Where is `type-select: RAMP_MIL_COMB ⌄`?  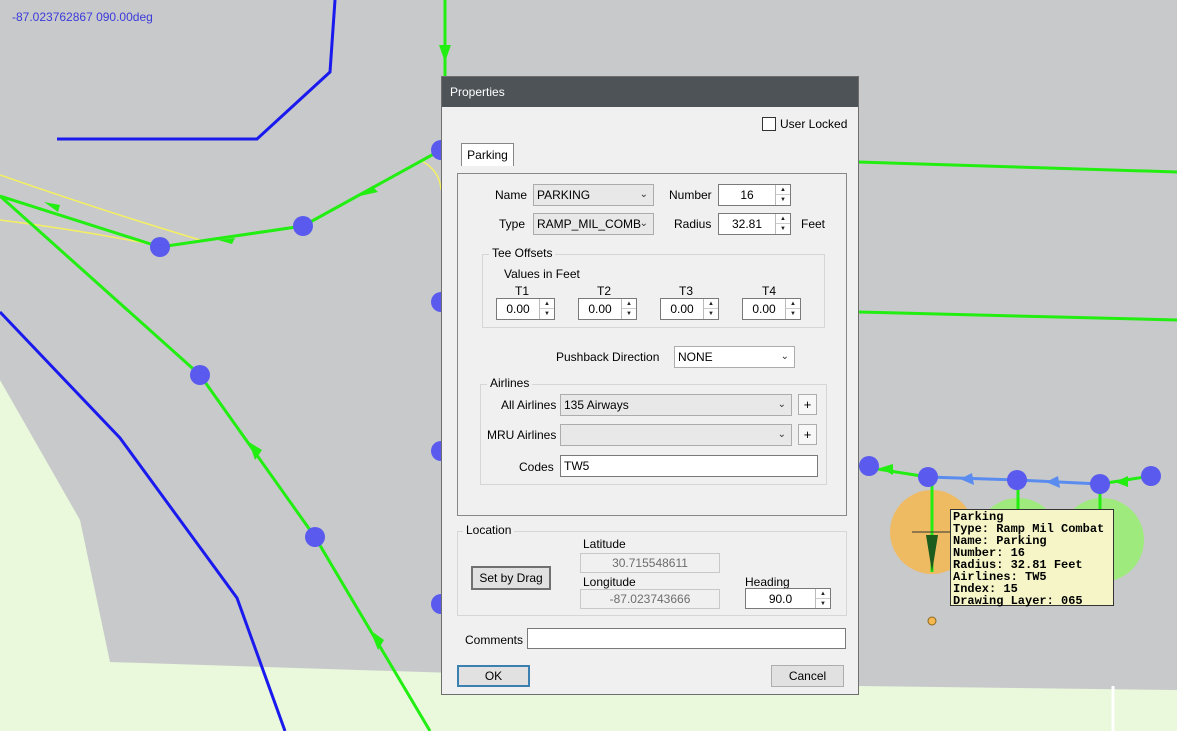
type-select: RAMP_MIL_COMB ⌄ is located at coordinates (593, 224).